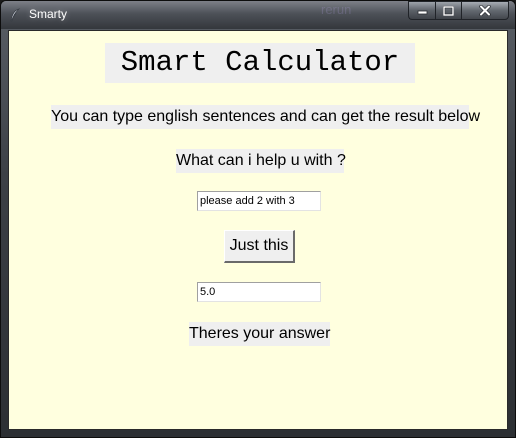 This screenshot has height=438, width=516. I want to click on minimize-button, so click(421, 10).